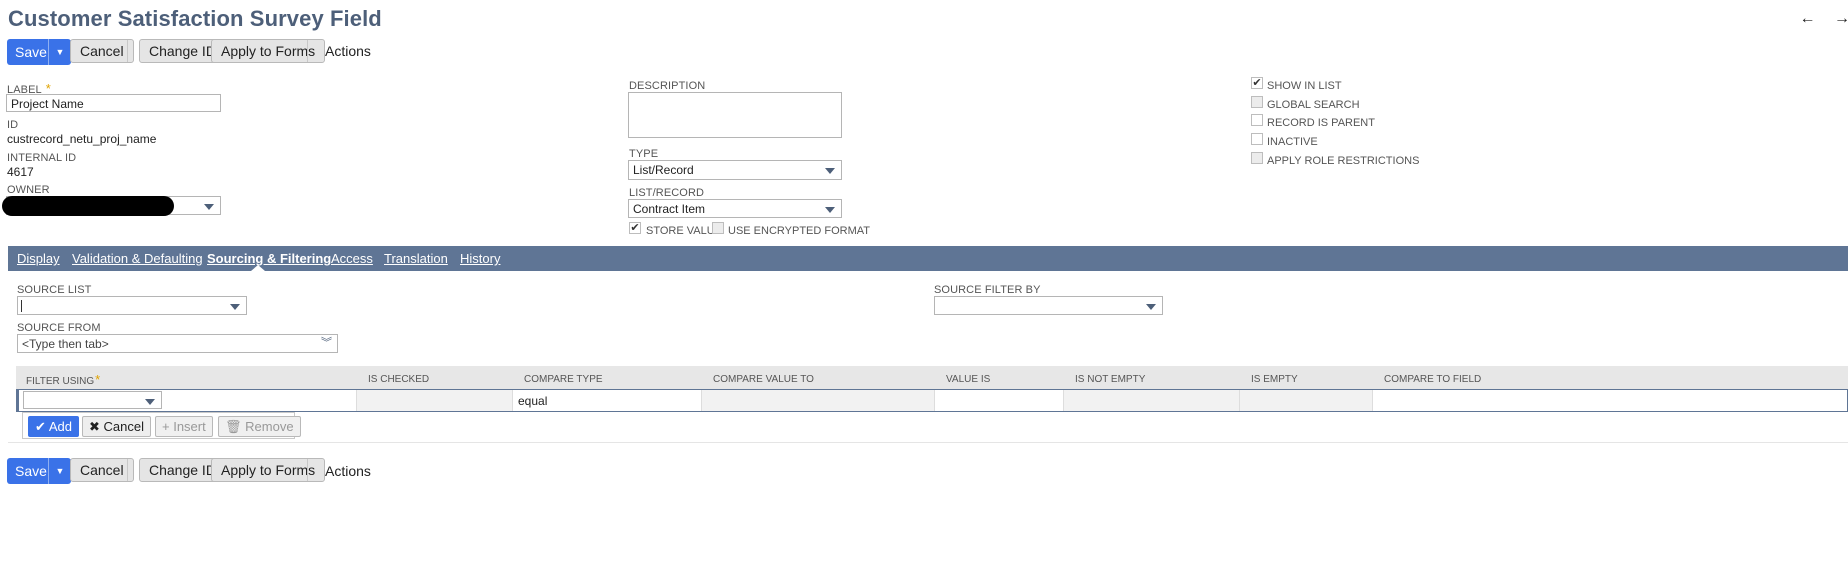 The image size is (1848, 574). Describe the element at coordinates (268, 51) in the screenshot. I see `apply-to-forms-button: Apply to Forms` at that location.